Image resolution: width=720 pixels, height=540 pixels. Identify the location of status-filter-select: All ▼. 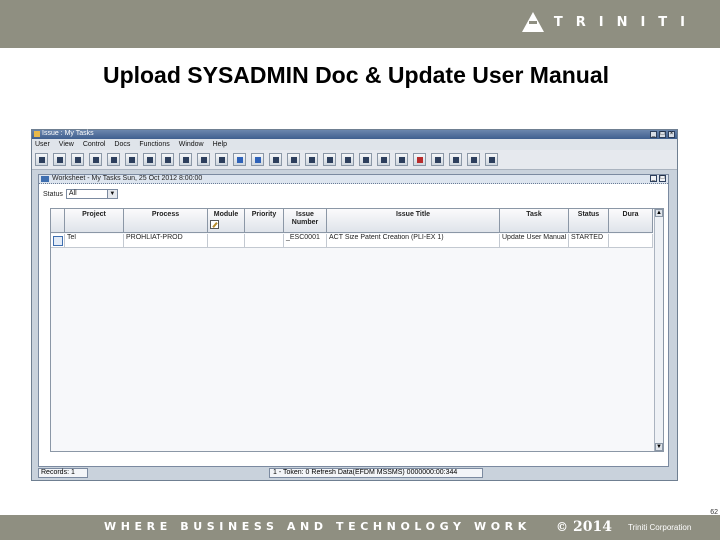
(91, 194).